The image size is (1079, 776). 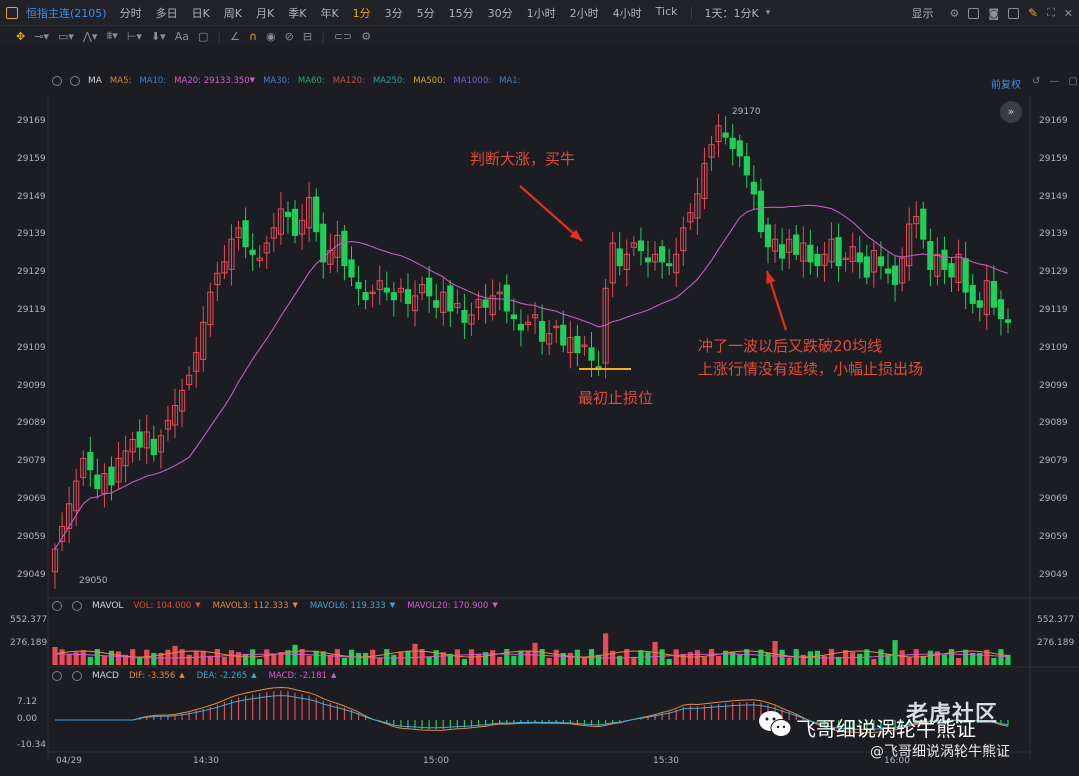 What do you see at coordinates (276, 81) in the screenshot?
I see `legend-item: MA30:` at bounding box center [276, 81].